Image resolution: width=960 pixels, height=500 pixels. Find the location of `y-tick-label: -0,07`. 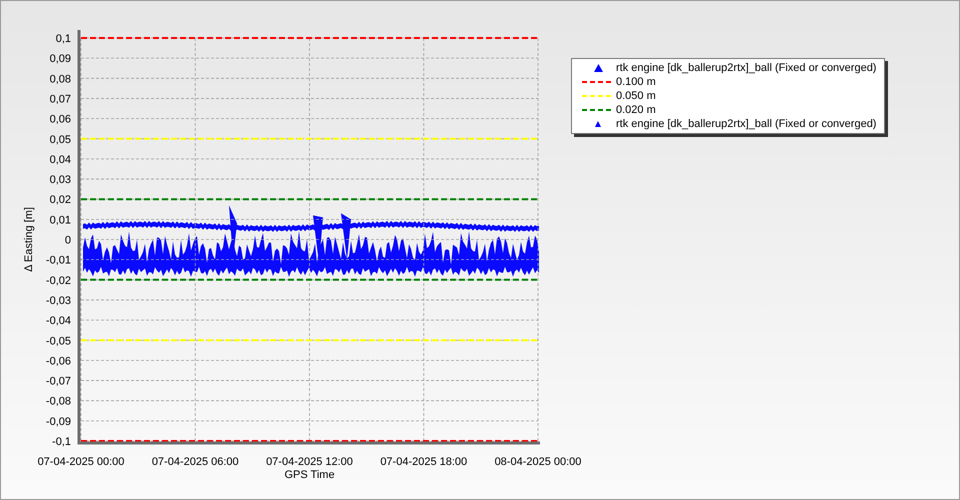

y-tick-label: -0,07 is located at coordinates (58, 382).